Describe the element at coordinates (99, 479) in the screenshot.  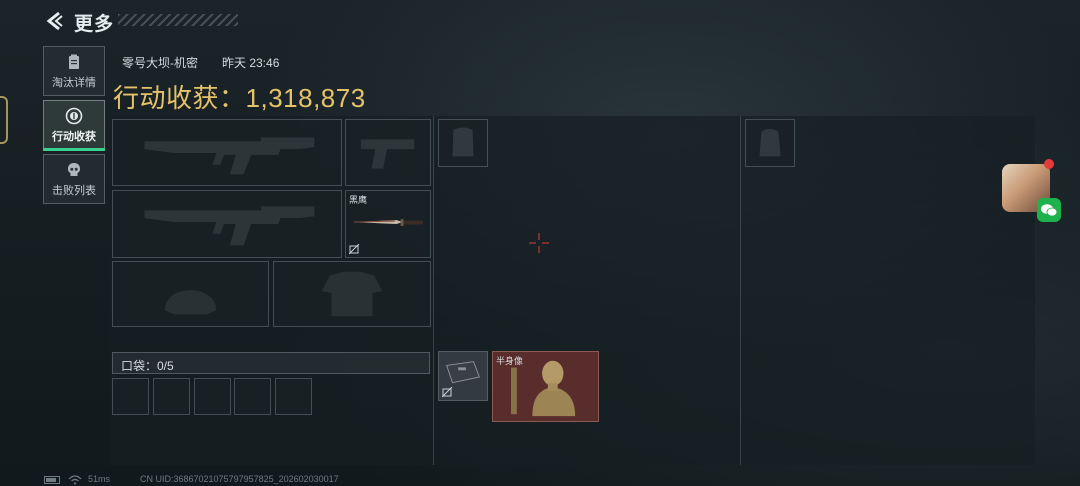
I see `ping-readout: 51ms` at that location.